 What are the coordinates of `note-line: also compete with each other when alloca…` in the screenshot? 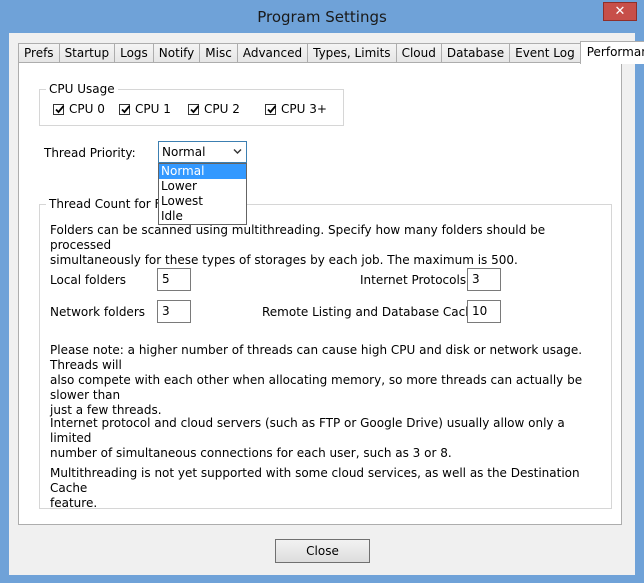 It's located at (316, 387).